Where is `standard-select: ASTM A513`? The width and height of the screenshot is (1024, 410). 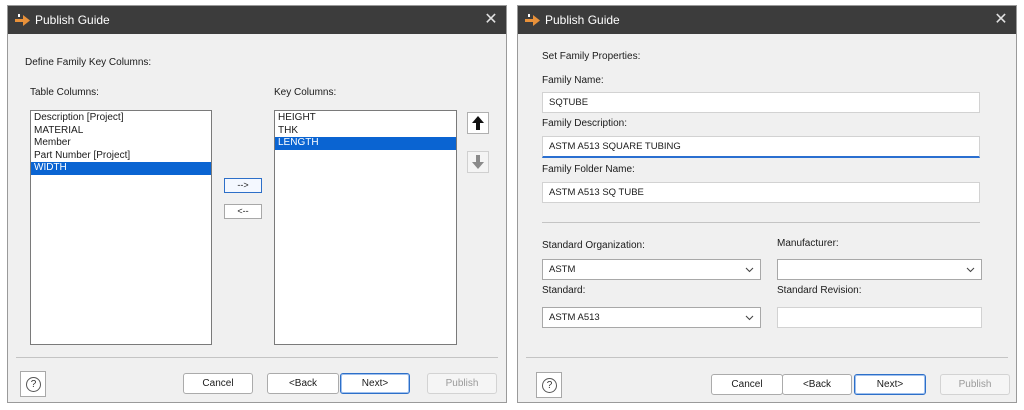
standard-select: ASTM A513 is located at coordinates (651, 317).